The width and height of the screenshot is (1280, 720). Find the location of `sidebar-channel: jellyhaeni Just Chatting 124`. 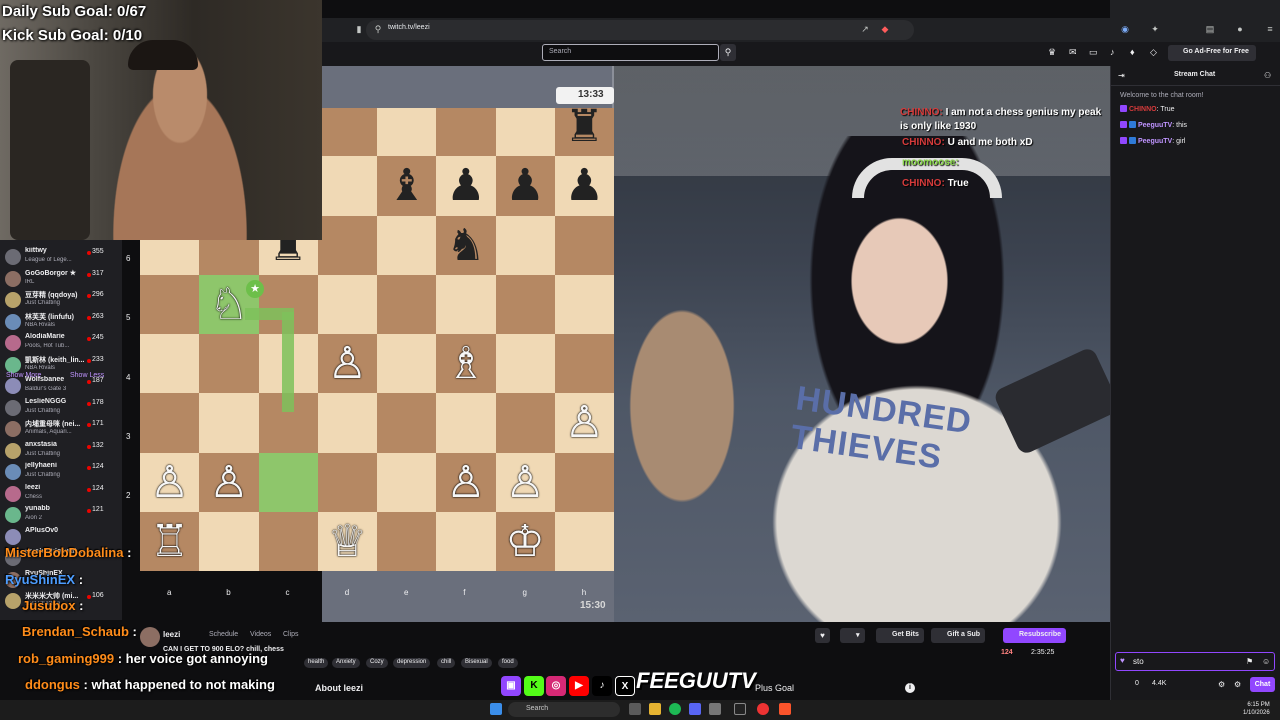

sidebar-channel: jellyhaeni Just Chatting 124 is located at coordinates (61, 472).